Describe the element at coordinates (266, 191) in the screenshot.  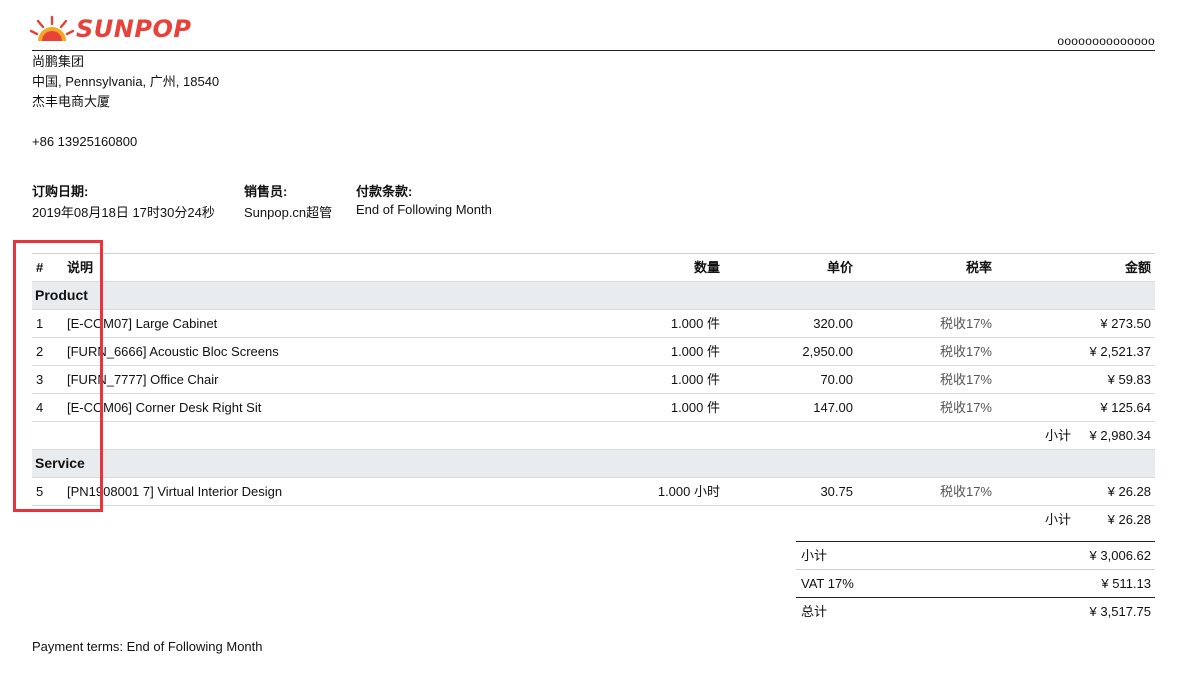
I see `salesperson-label: 销售员:` at that location.